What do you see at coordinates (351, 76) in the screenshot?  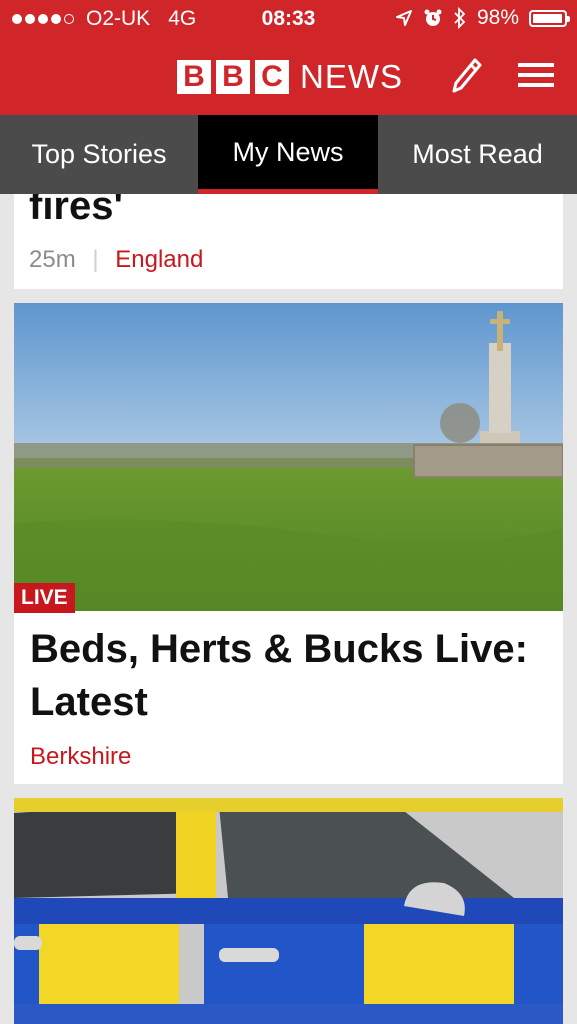 I see `logo-news-word: NEWS` at bounding box center [351, 76].